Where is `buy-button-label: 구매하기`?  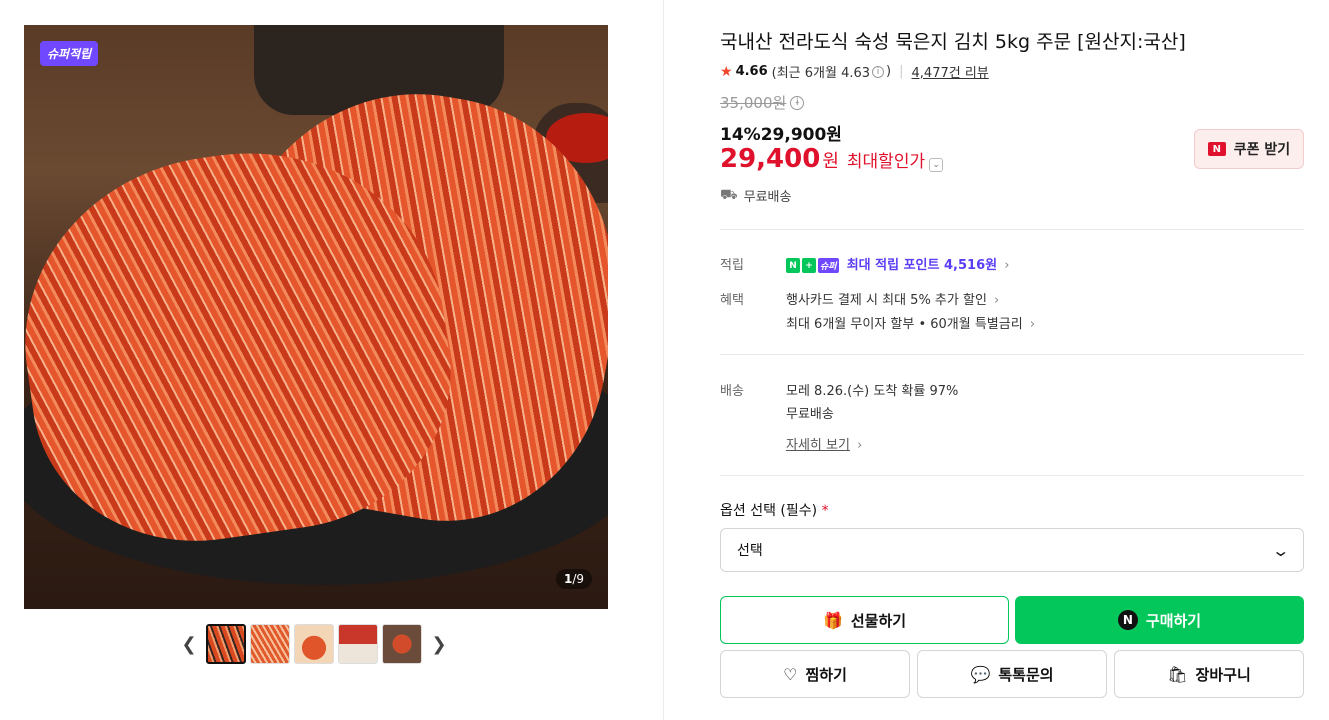
buy-button-label: 구매하기 is located at coordinates (1173, 620).